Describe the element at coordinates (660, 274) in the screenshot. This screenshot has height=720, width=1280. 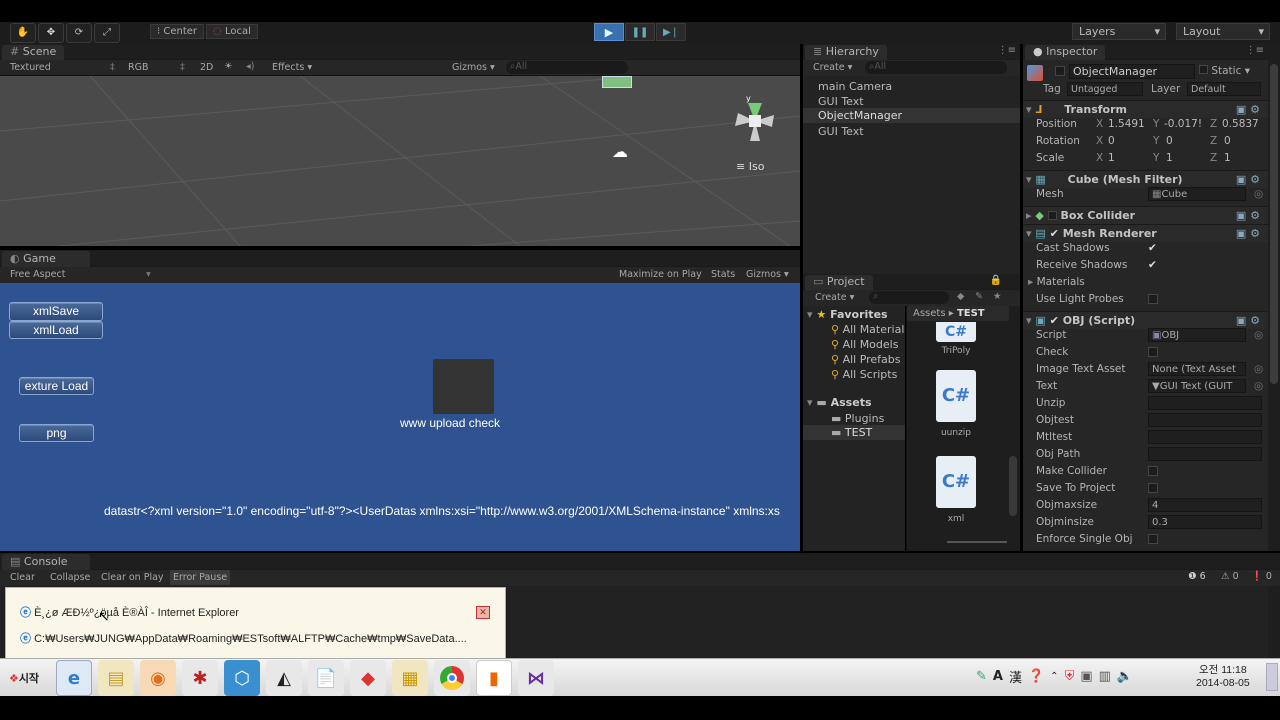
I see `maximize-on-play-toggle: Maximize on Play` at that location.